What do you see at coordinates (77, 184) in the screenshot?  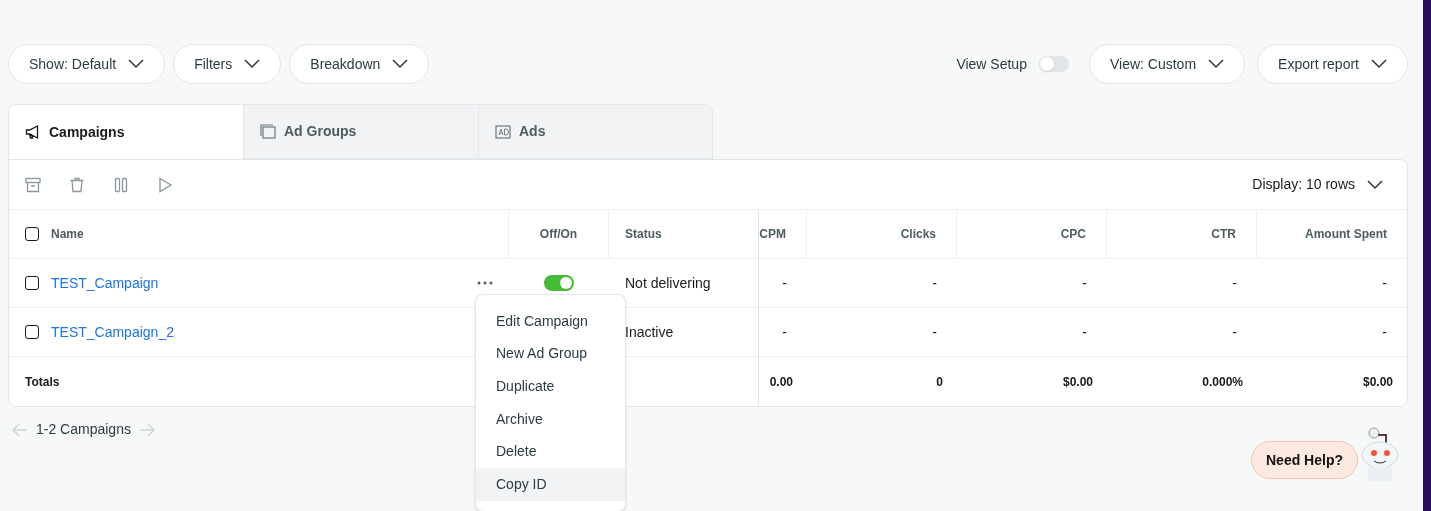 I see `trash-icon` at bounding box center [77, 184].